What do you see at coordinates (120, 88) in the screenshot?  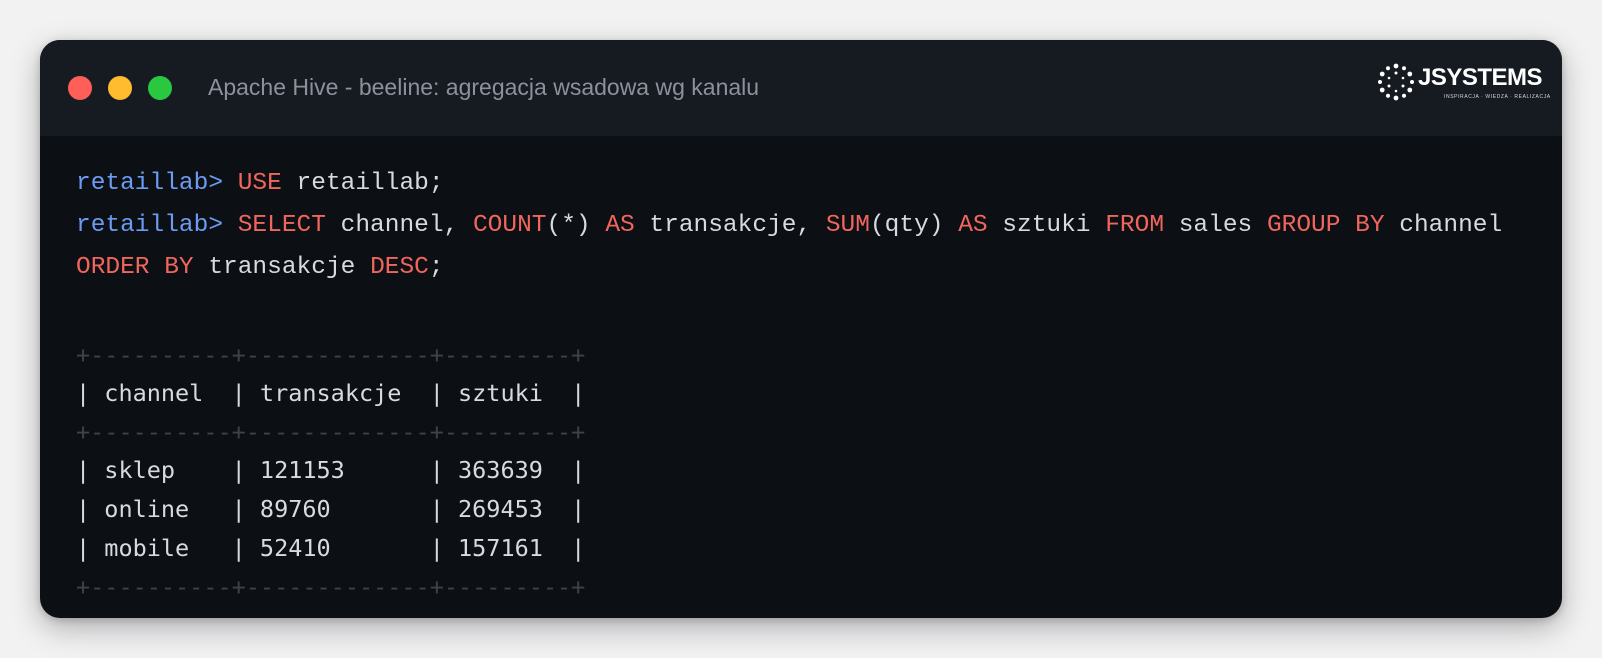 I see `minimize-button` at bounding box center [120, 88].